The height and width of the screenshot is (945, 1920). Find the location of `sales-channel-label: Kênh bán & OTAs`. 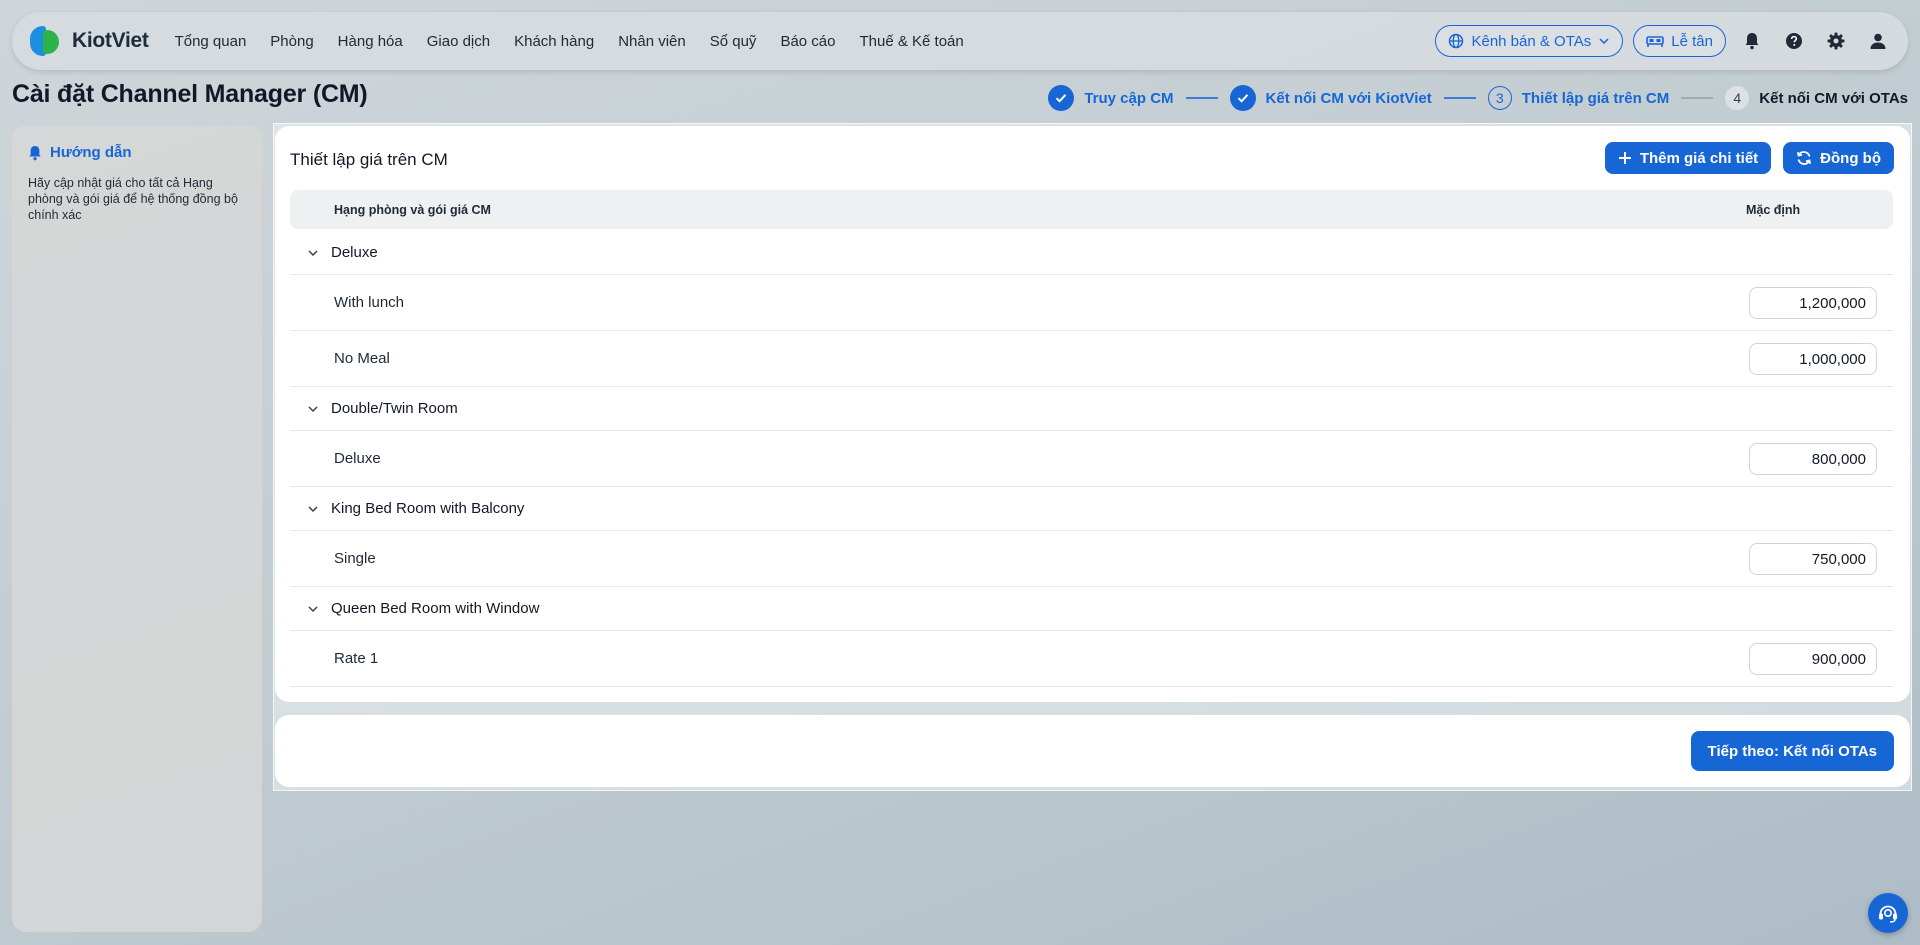

sales-channel-label: Kênh bán & OTAs is located at coordinates (1531, 41).